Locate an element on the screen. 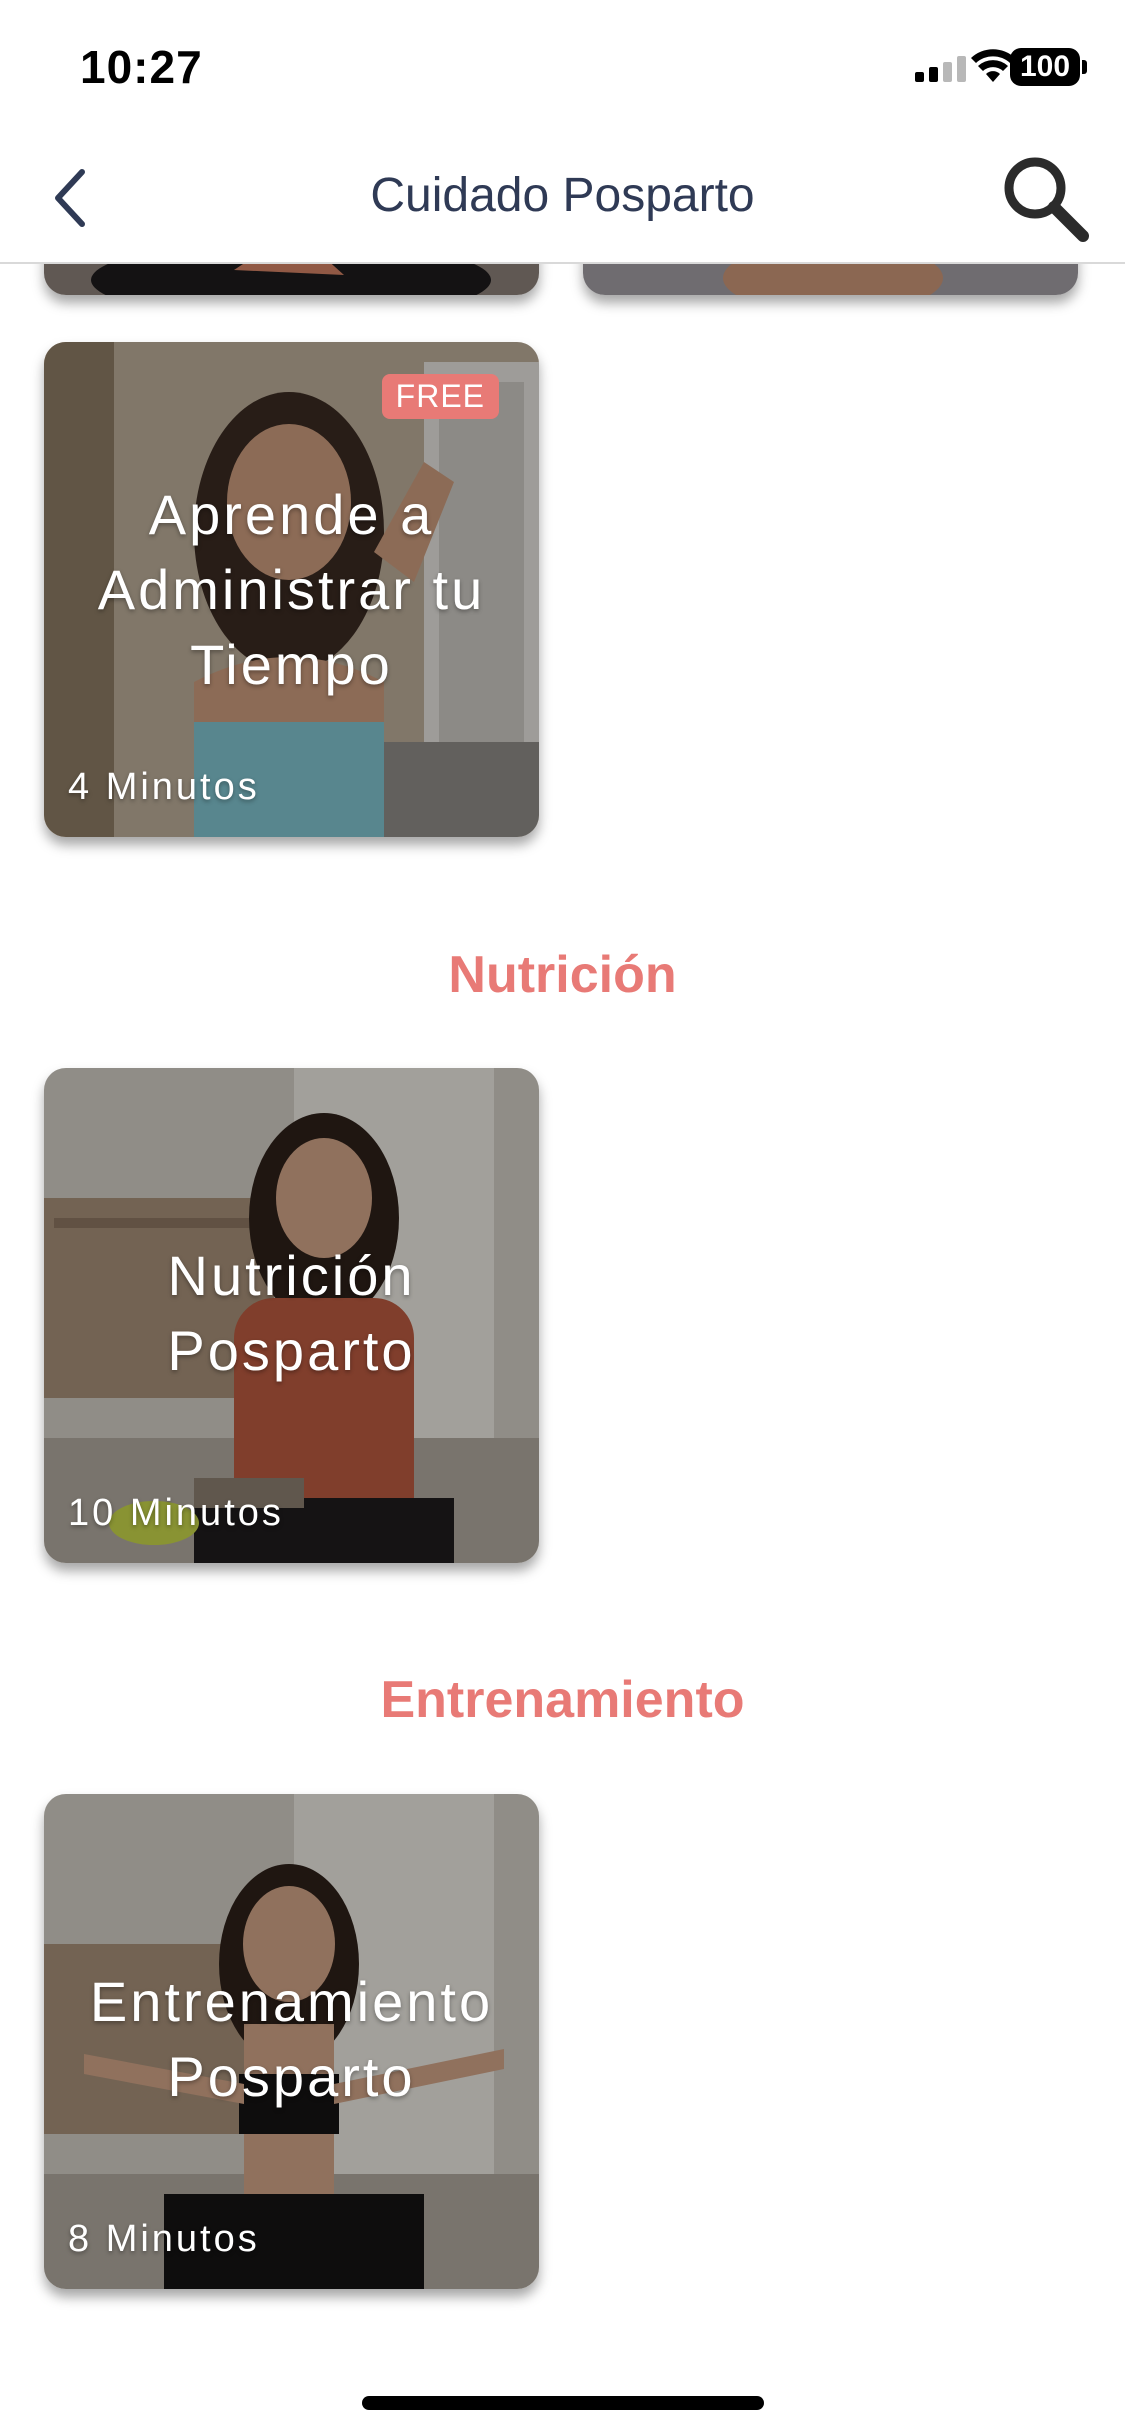  video-card-nutrition: Nutrición Posparto 10 Minutos is located at coordinates (291, 1315).